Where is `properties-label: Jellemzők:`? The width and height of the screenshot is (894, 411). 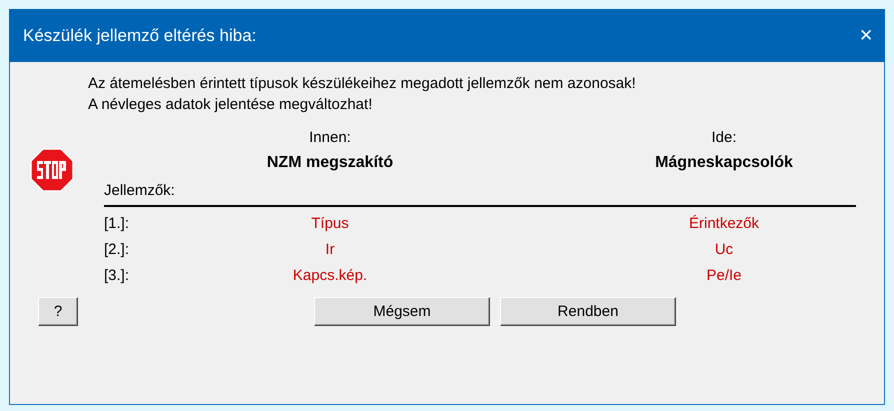 properties-label: Jellemzők: is located at coordinates (140, 190).